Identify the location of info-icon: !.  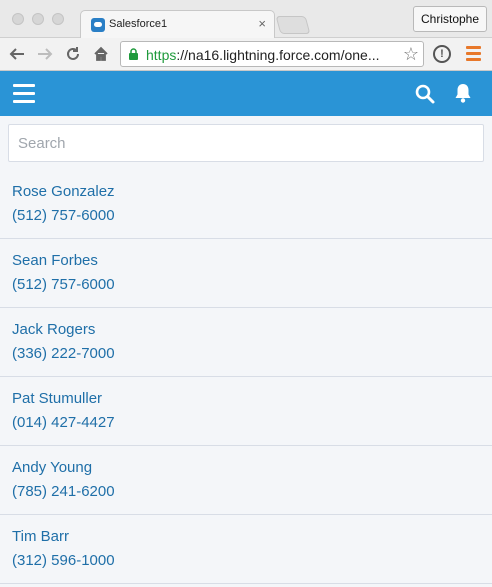
(442, 54).